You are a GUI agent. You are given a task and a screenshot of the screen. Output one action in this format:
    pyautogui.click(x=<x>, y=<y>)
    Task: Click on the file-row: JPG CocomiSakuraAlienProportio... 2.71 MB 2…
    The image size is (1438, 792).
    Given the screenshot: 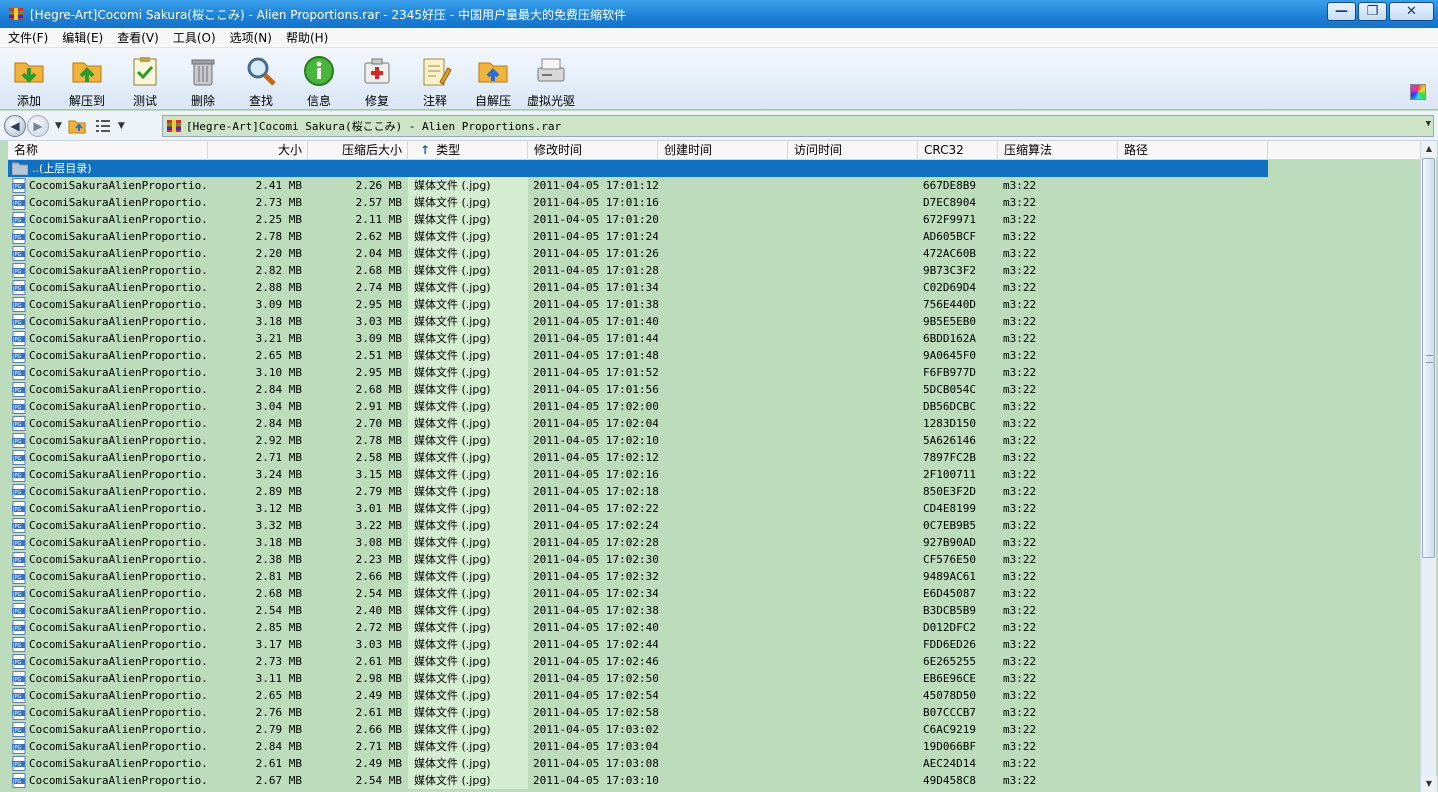 What is the action you would take?
    pyautogui.click(x=714, y=457)
    